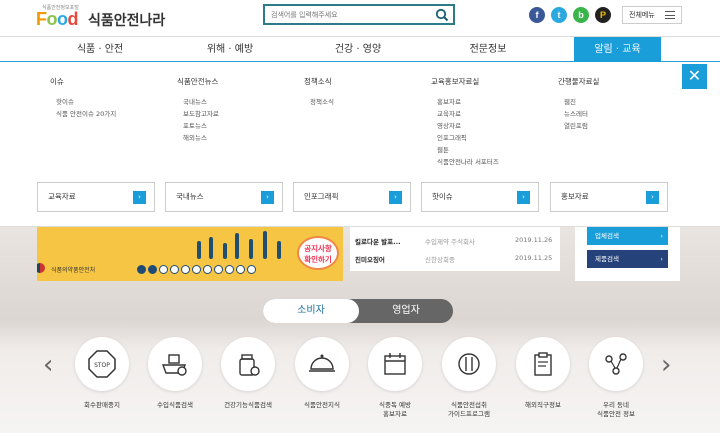  I want to click on mega-link: 해외뉴스, so click(201, 137).